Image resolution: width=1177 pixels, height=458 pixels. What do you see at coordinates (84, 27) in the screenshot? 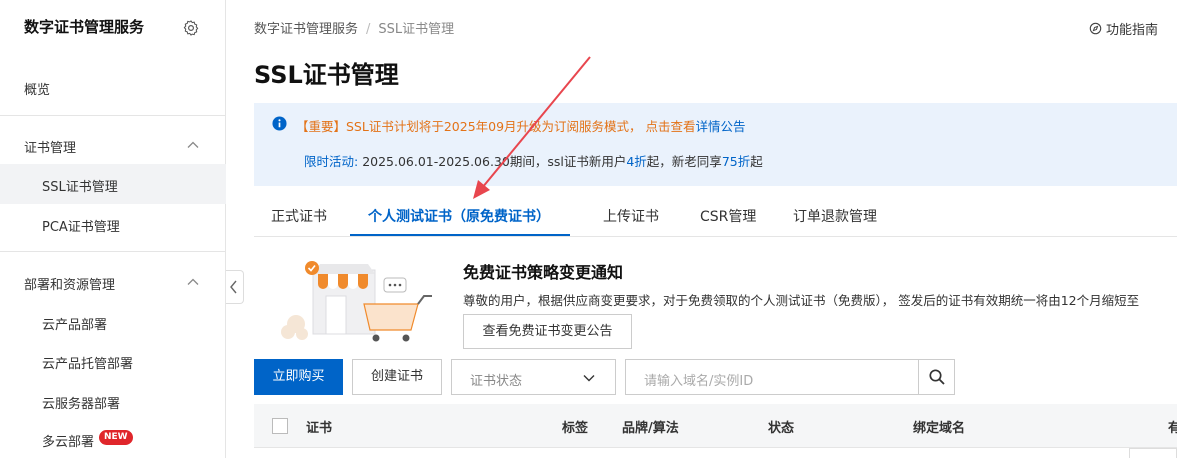
I see `sidebar-title: 数字证书管理服务` at bounding box center [84, 27].